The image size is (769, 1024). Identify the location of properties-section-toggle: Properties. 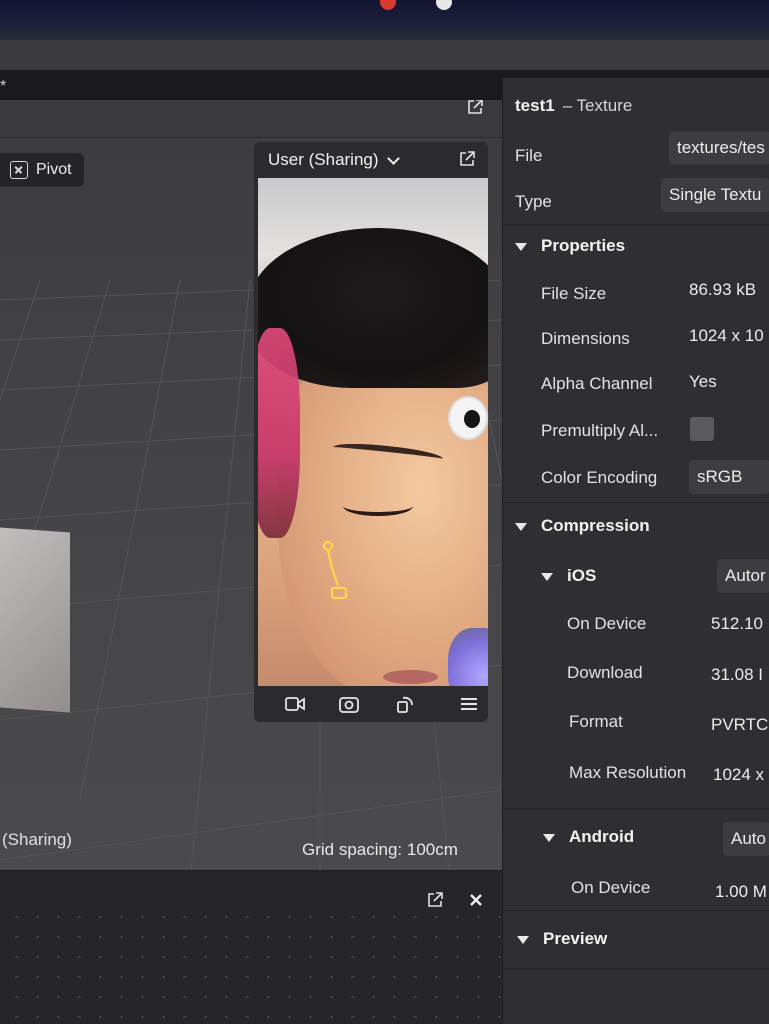
(570, 246).